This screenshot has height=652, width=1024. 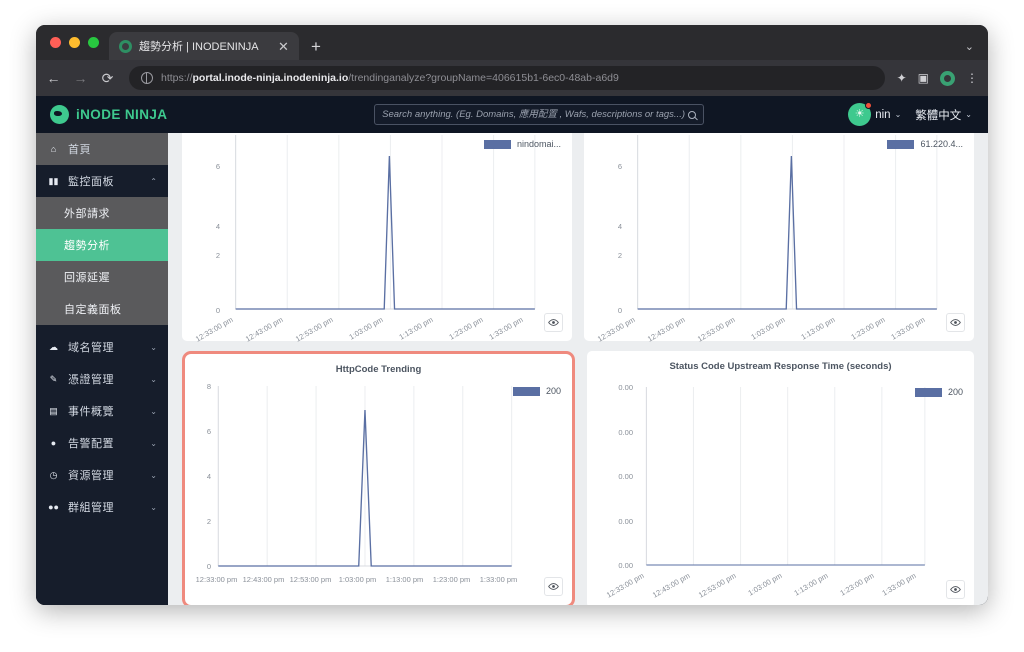 I want to click on profile-avatar-icon, so click(x=947, y=78).